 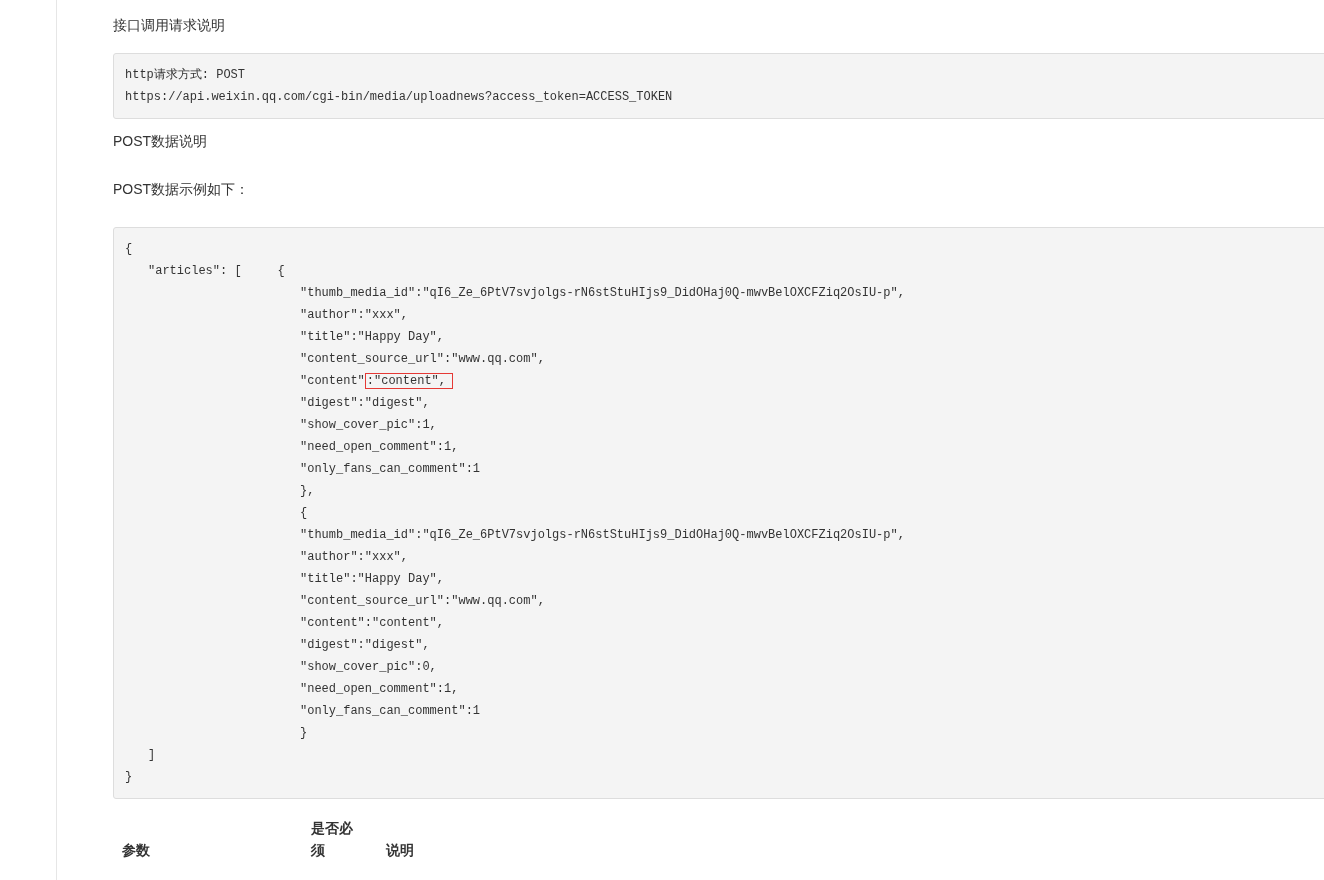 I want to click on code-line: https://api.weixin.qq.com/cgi-bin/media/uploadnews?access_token=ACCESS_TOKEN, so click(x=399, y=97).